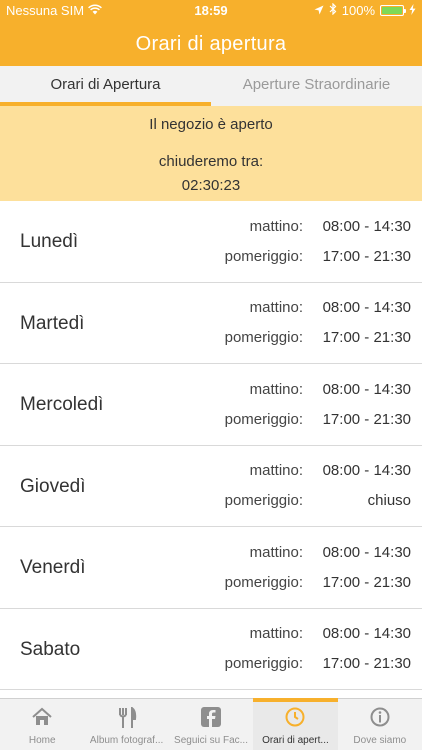 Image resolution: width=422 pixels, height=750 pixels. Describe the element at coordinates (42, 740) in the screenshot. I see `tab-label: Home` at that location.